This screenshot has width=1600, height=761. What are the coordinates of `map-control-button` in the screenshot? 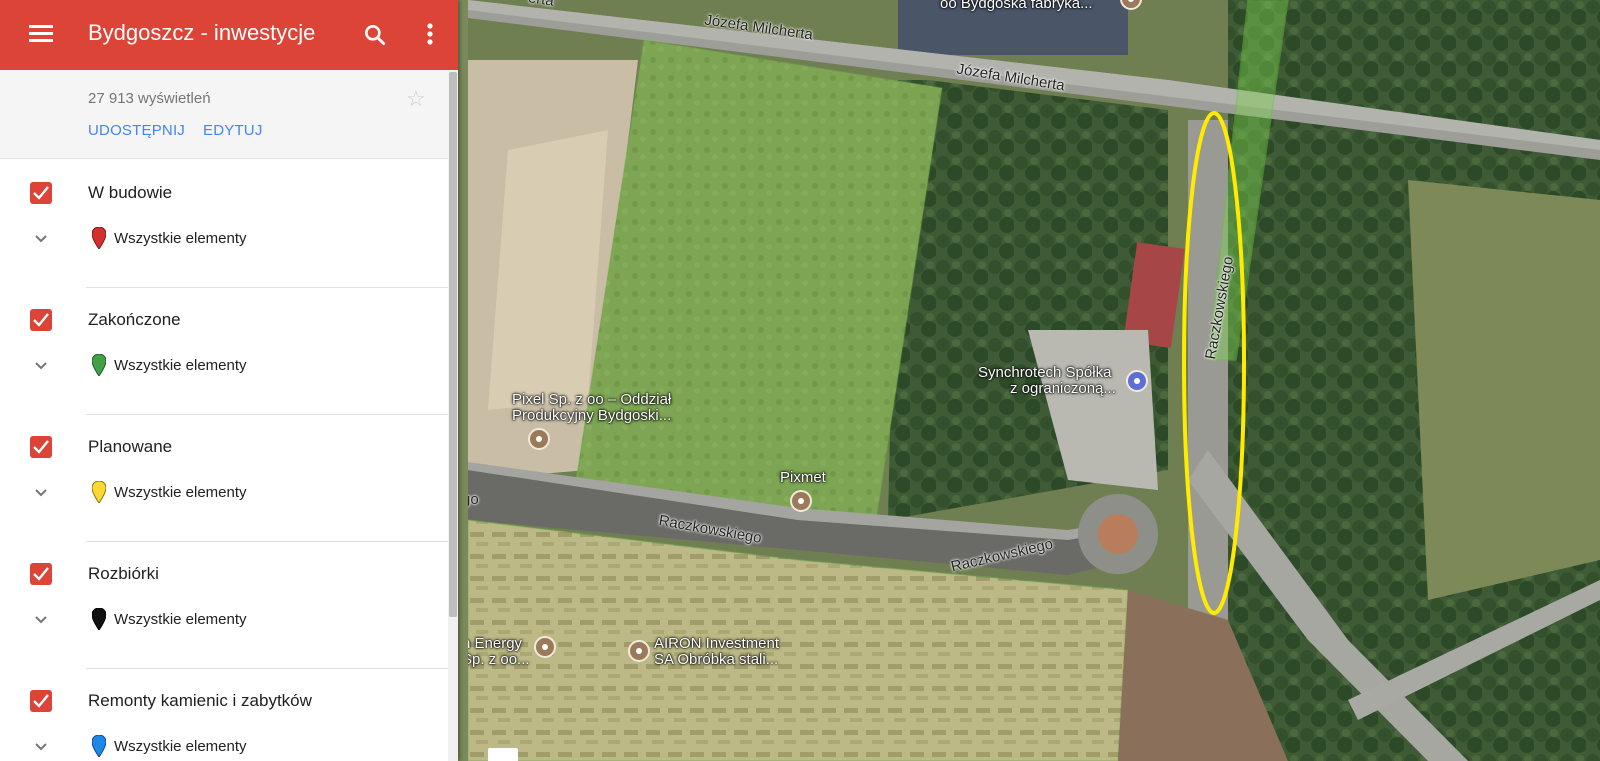 It's located at (503, 754).